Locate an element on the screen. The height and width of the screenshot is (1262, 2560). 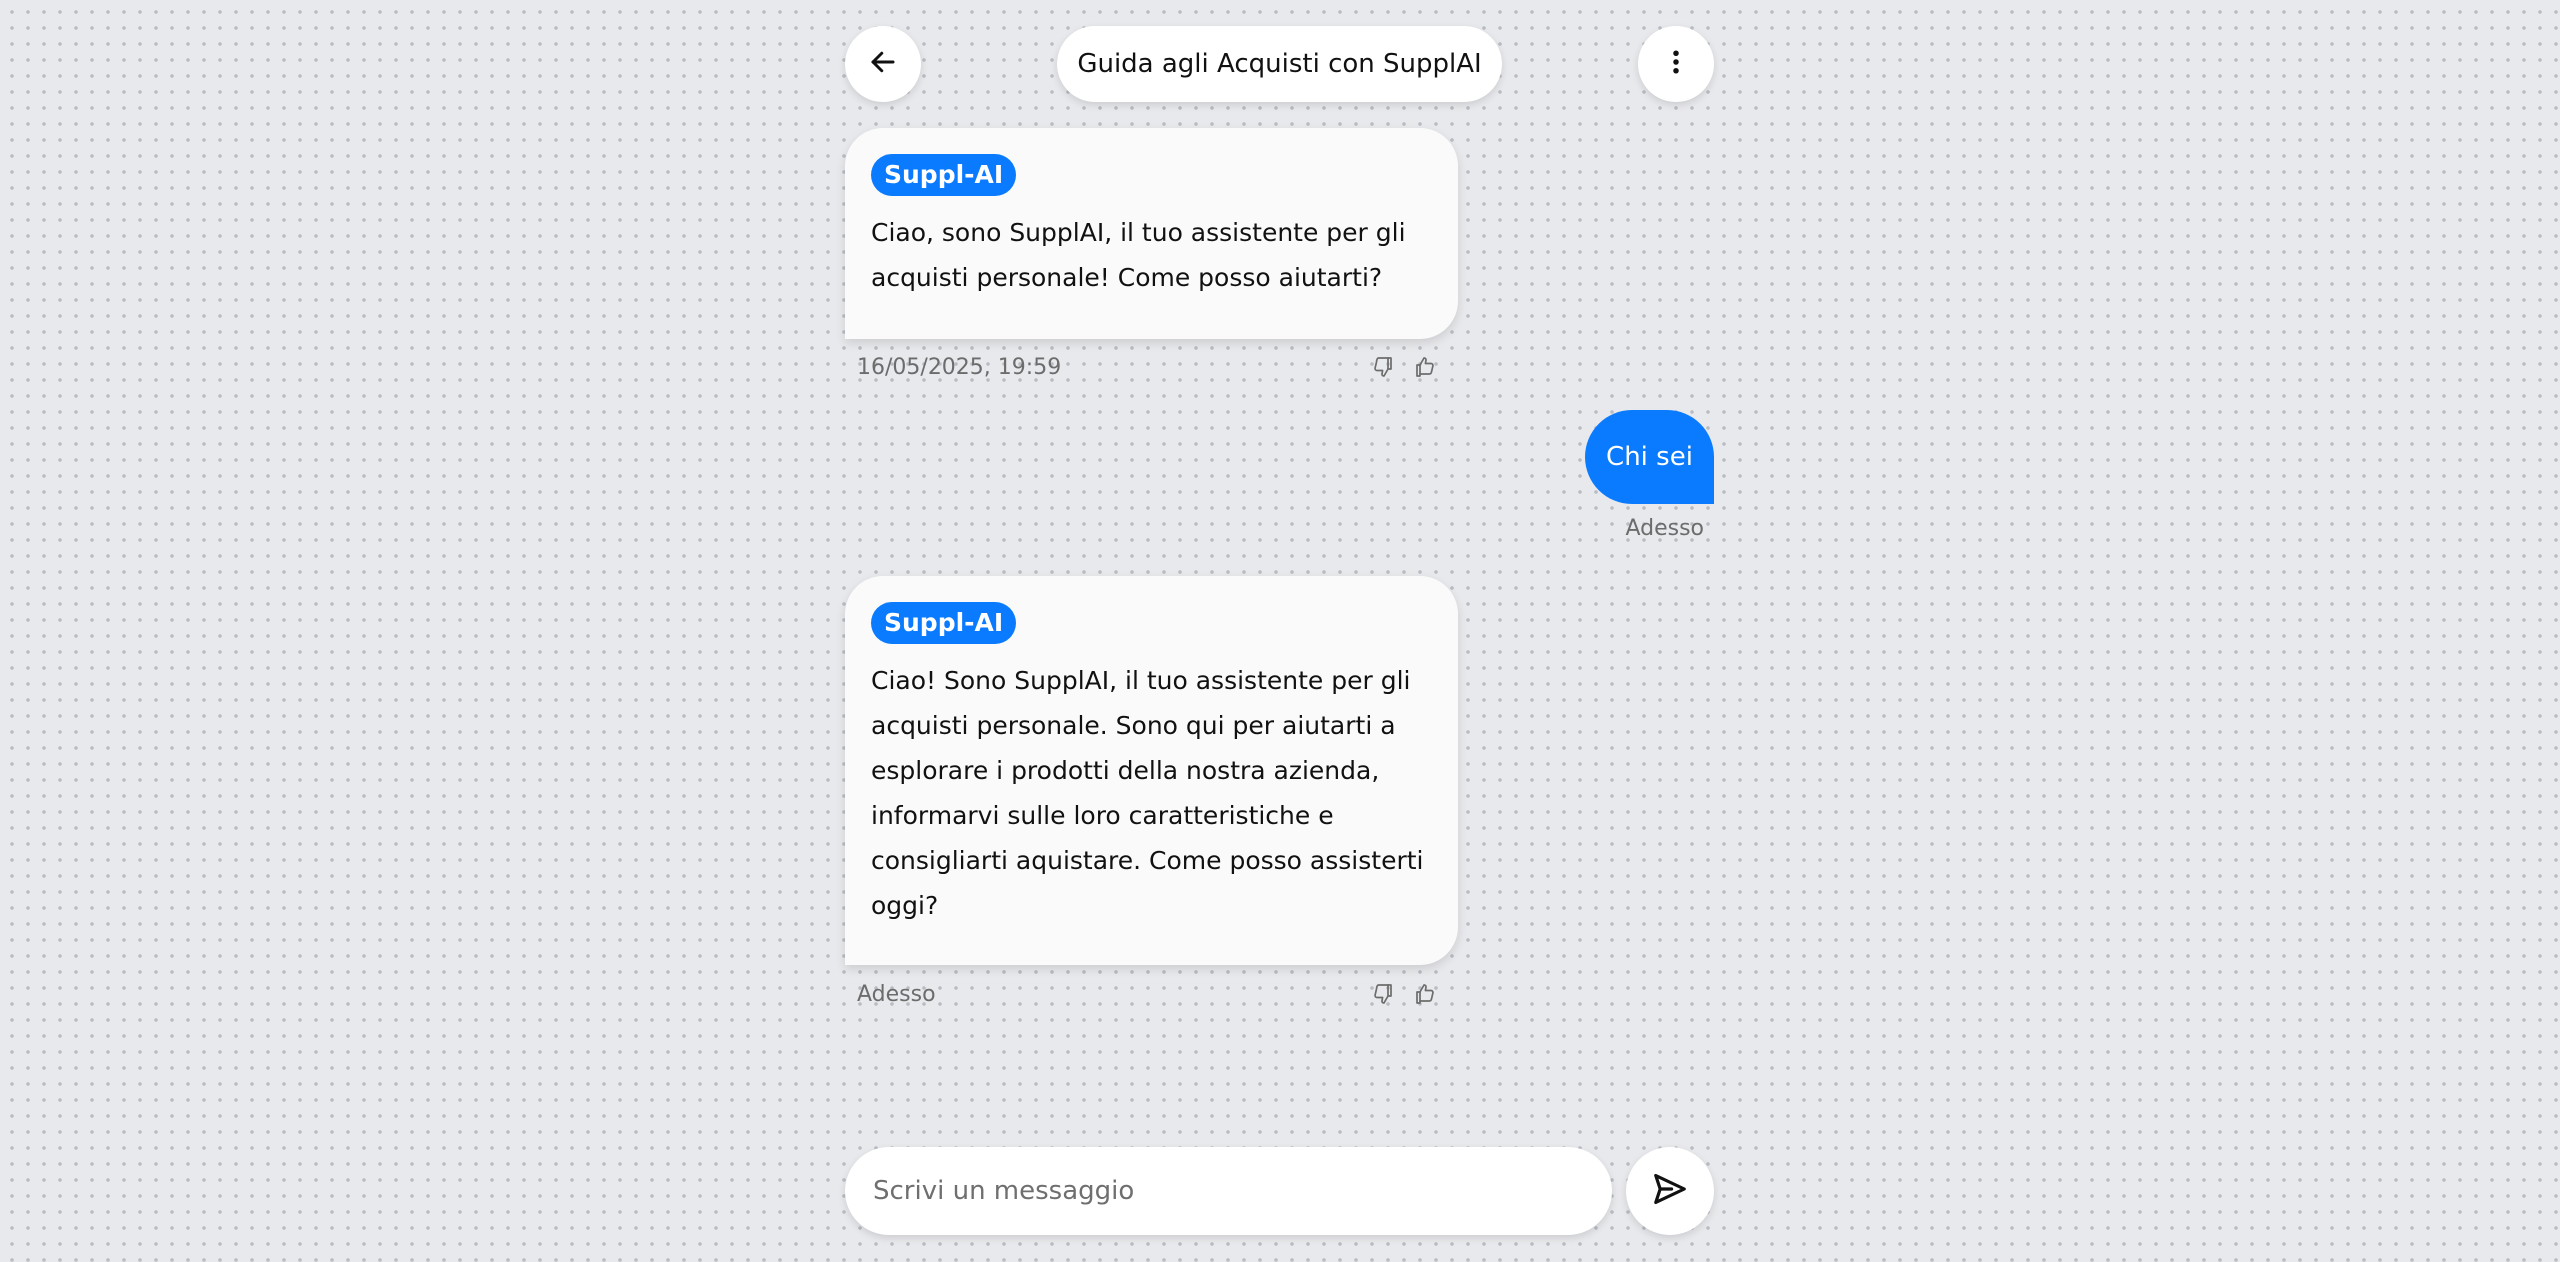
back-button is located at coordinates (883, 64).